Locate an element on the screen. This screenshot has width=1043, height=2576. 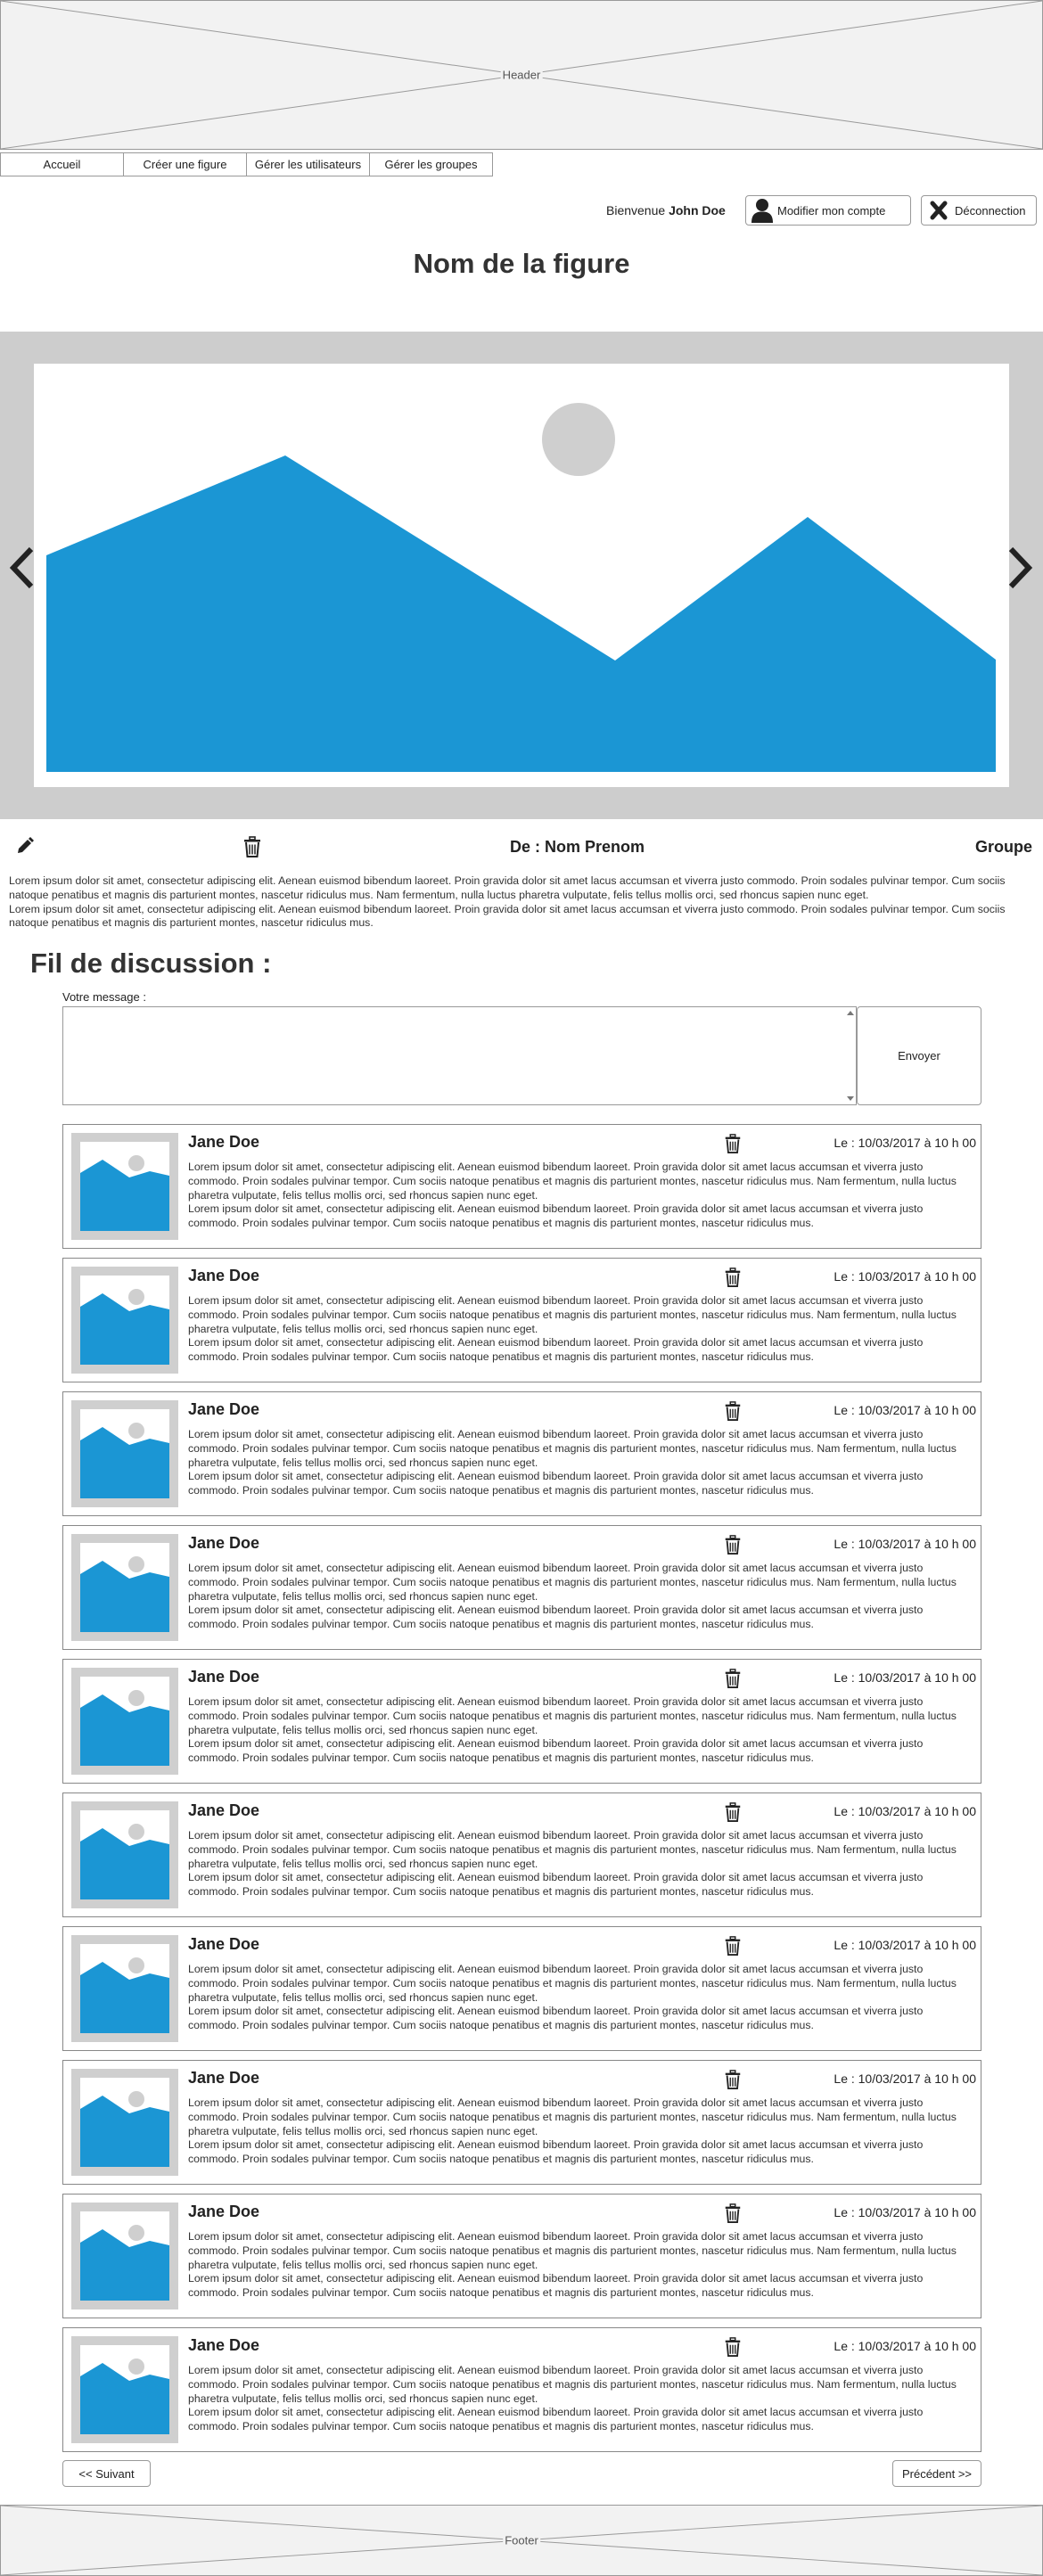
nav-item-home: Accueil is located at coordinates (62, 164).